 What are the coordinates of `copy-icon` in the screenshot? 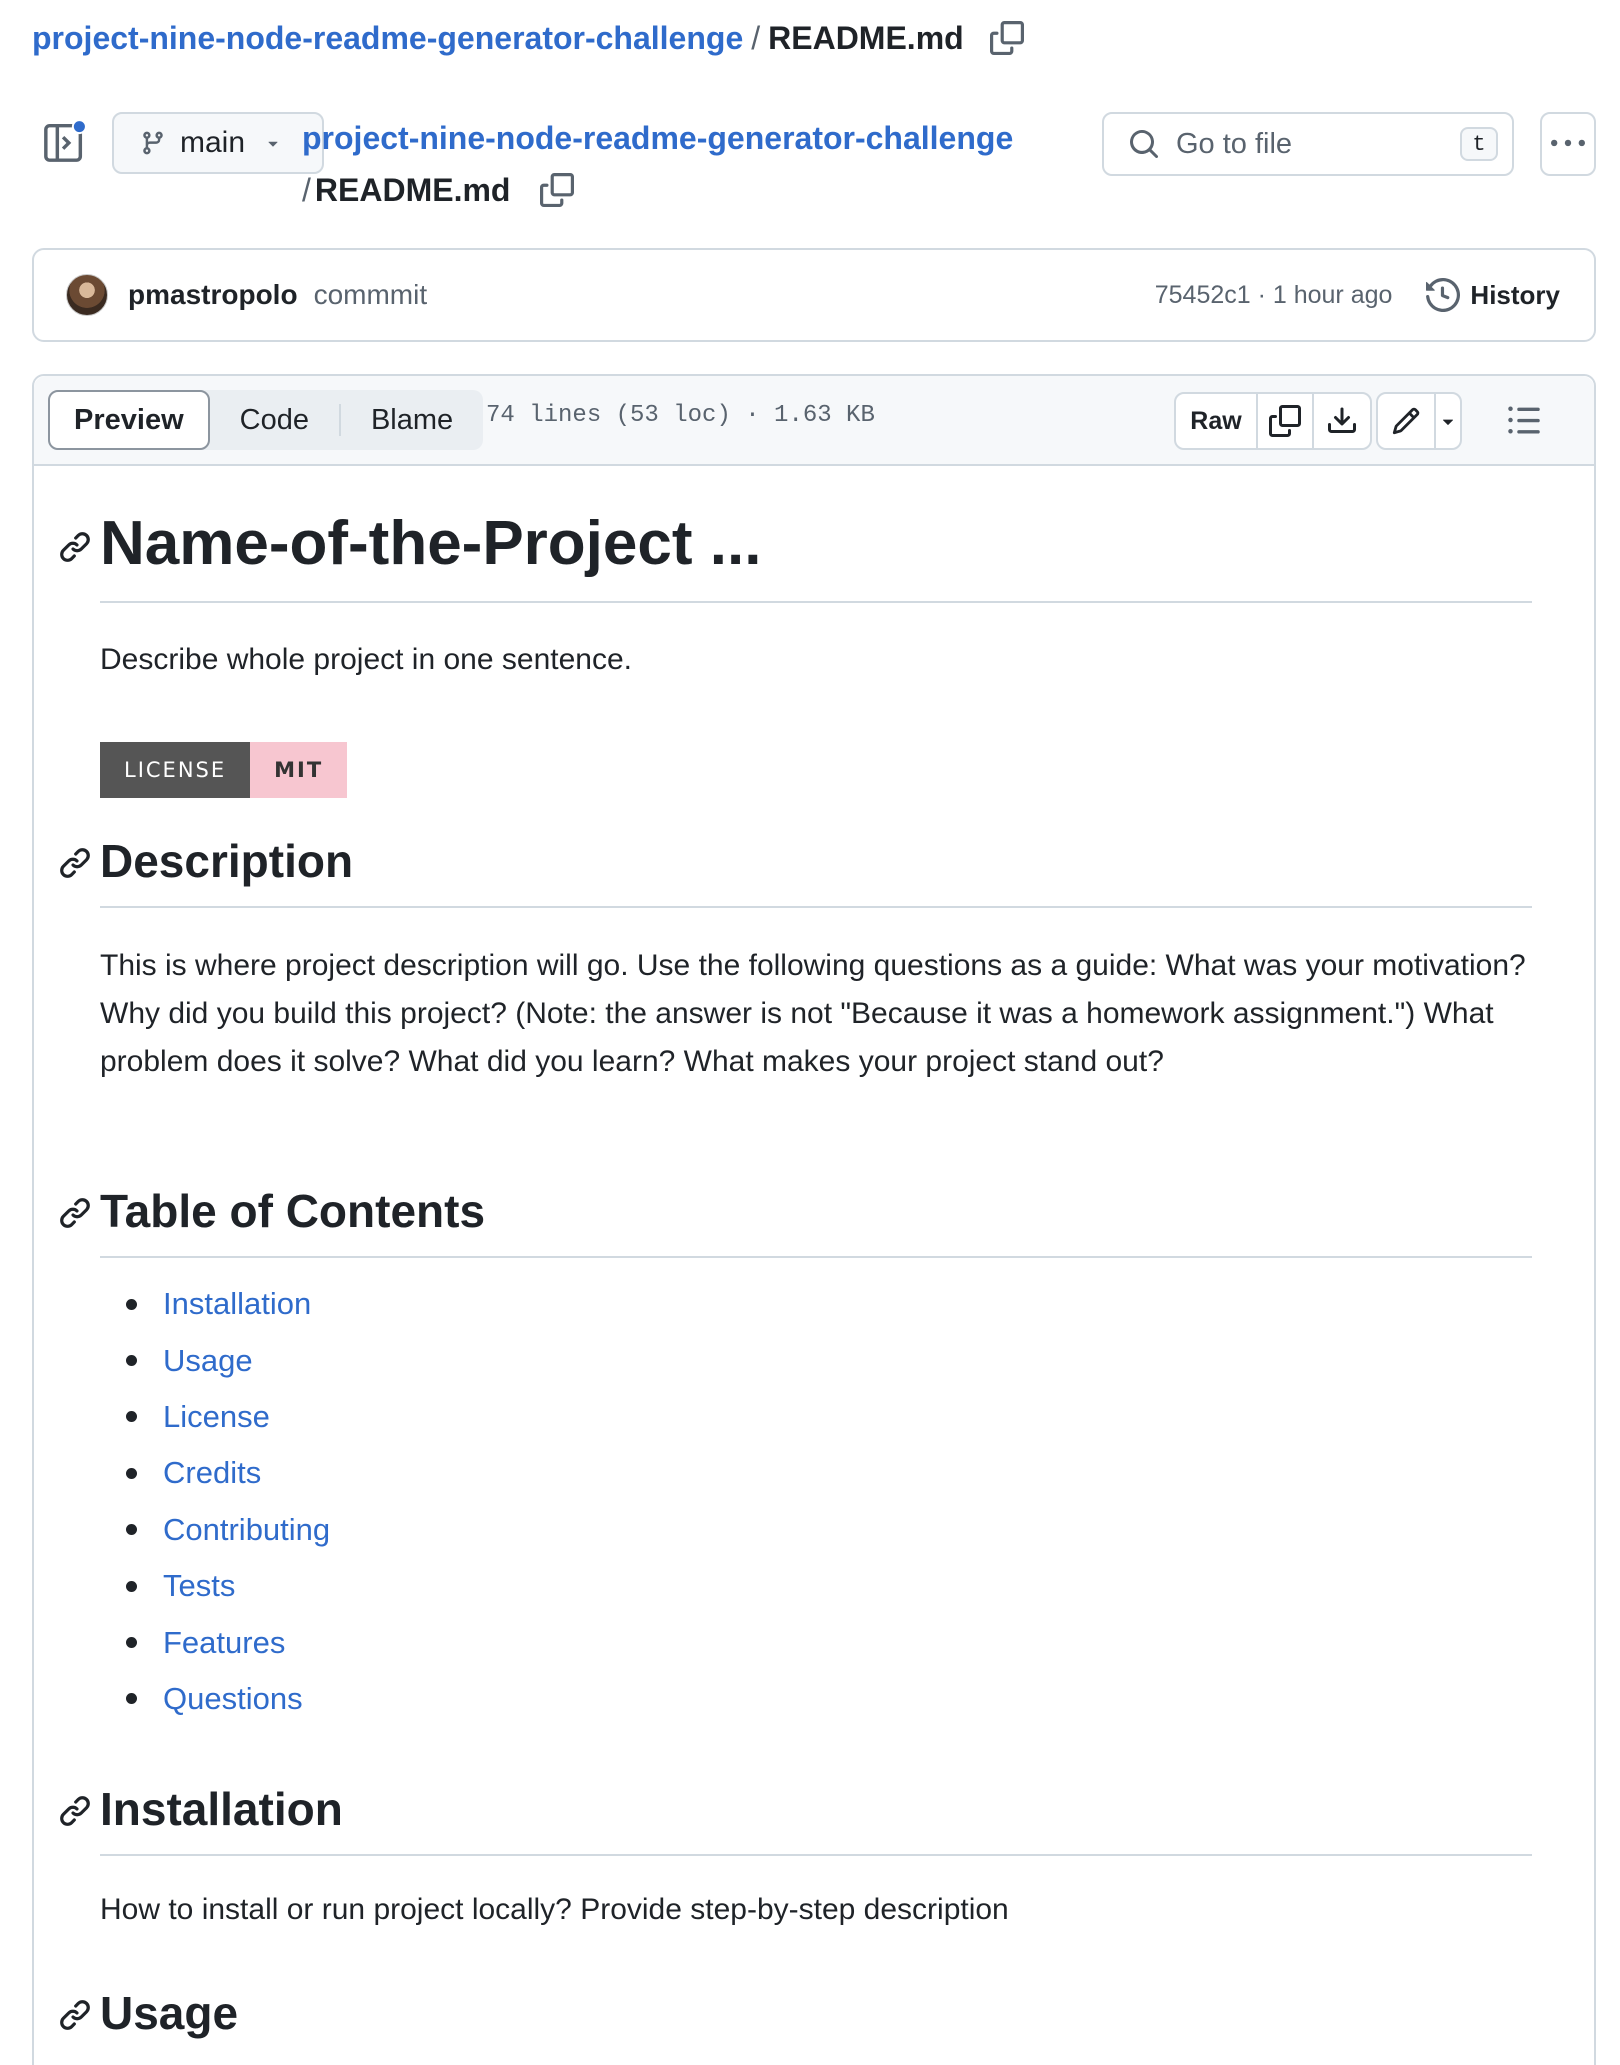 It's located at (1285, 421).